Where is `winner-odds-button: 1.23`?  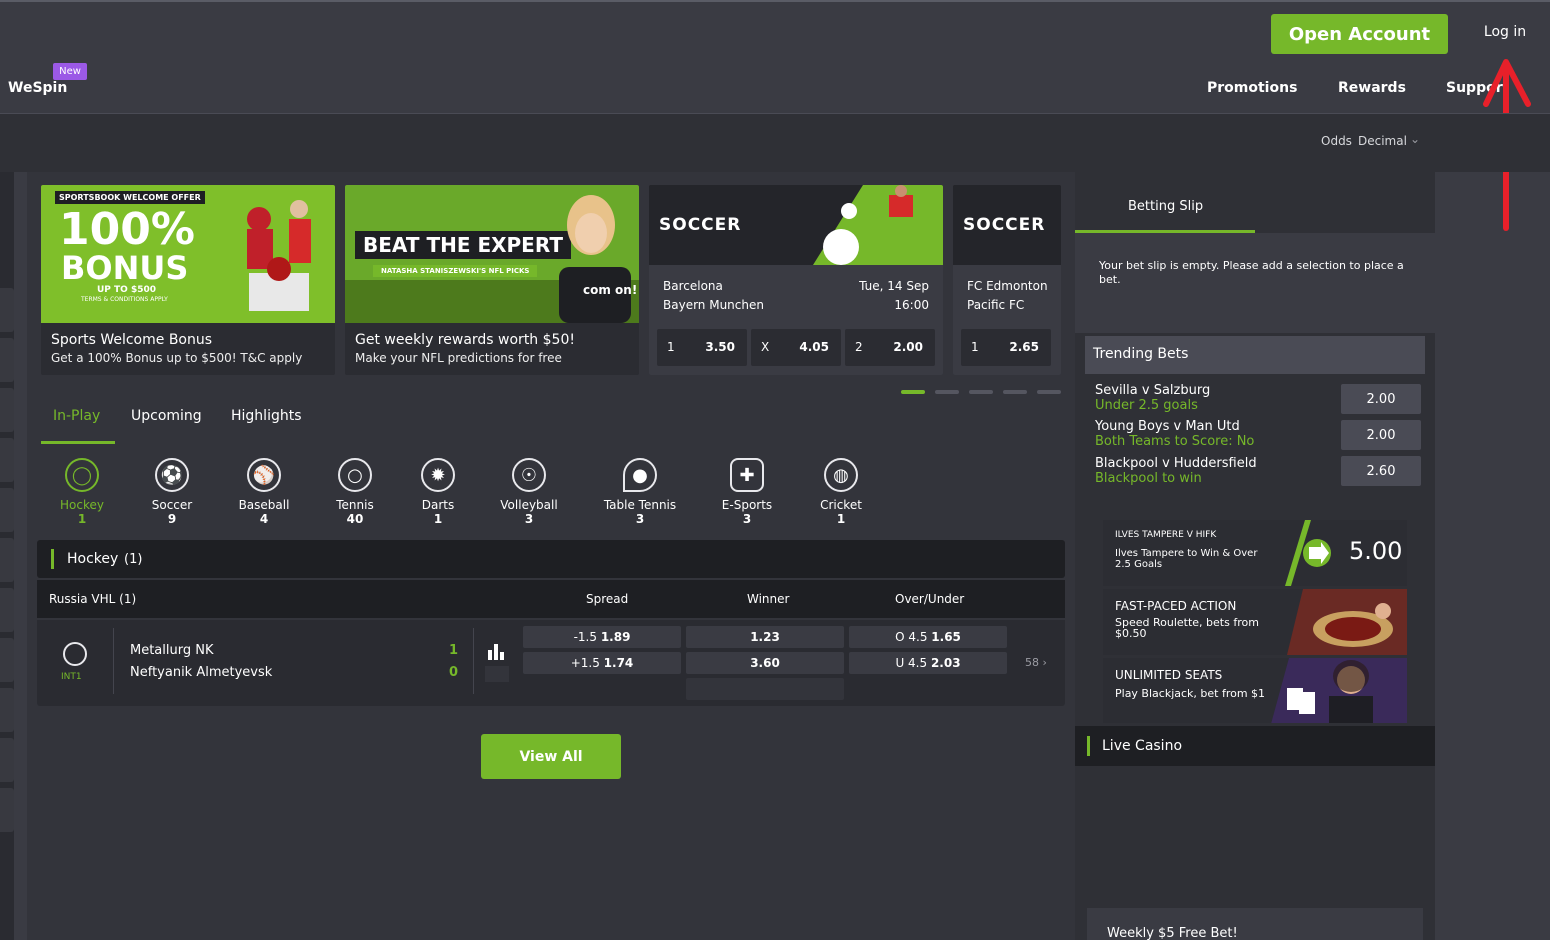 winner-odds-button: 1.23 is located at coordinates (765, 637).